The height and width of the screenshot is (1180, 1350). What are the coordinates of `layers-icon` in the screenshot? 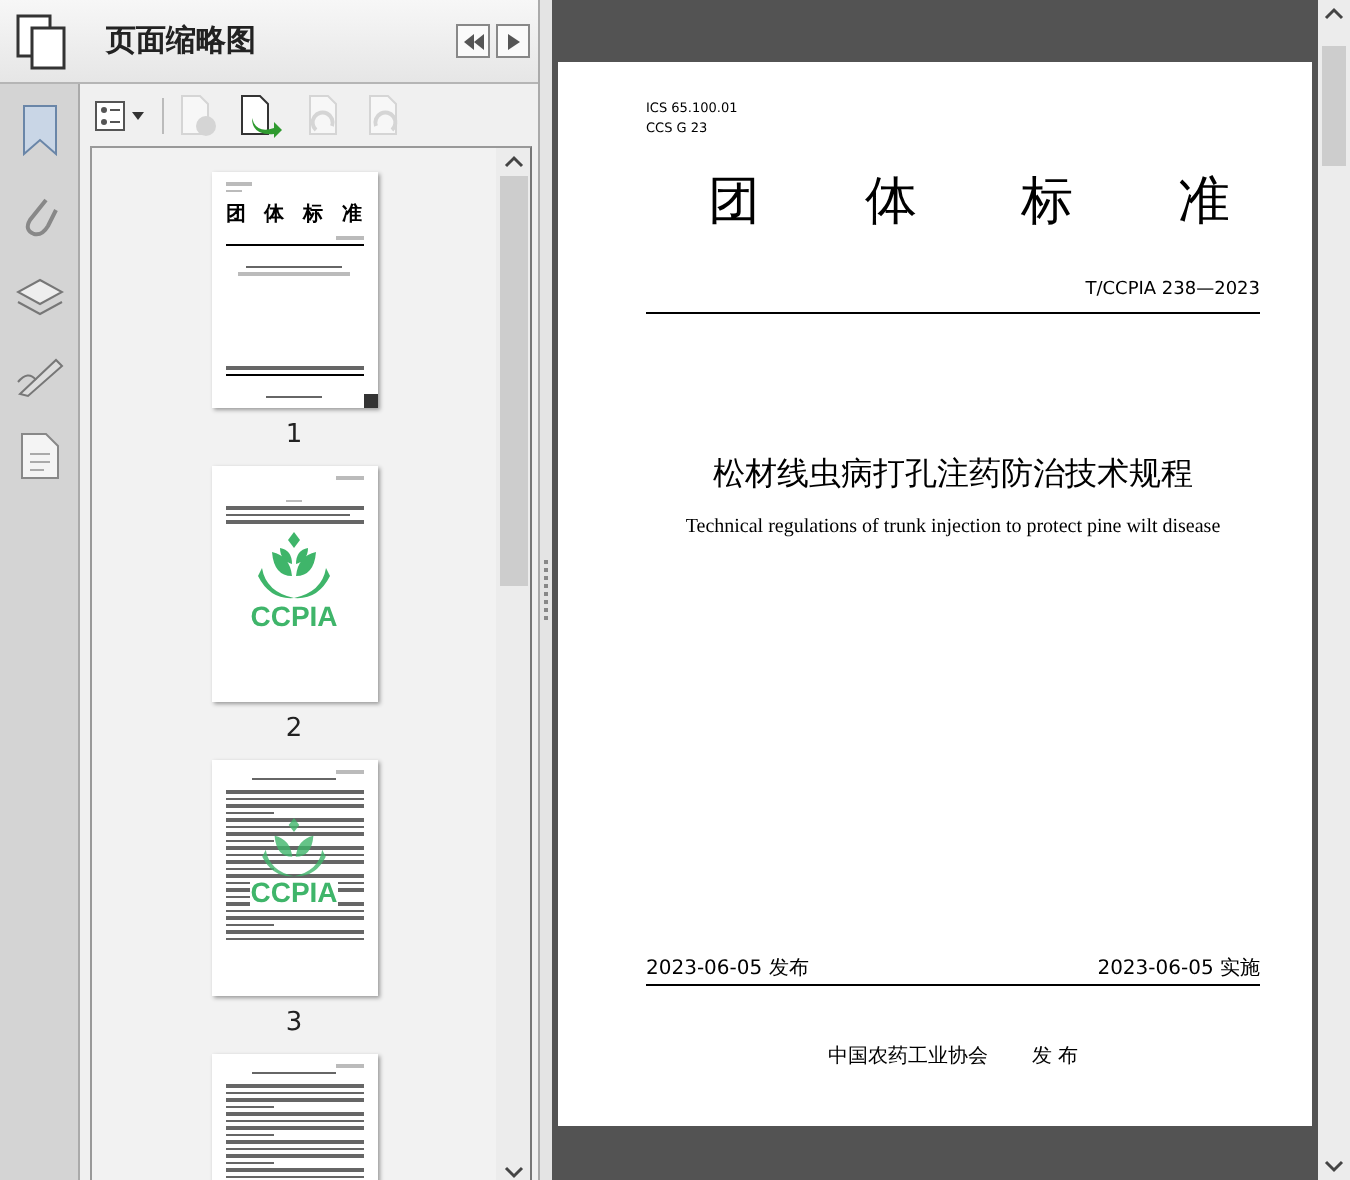 It's located at (39, 298).